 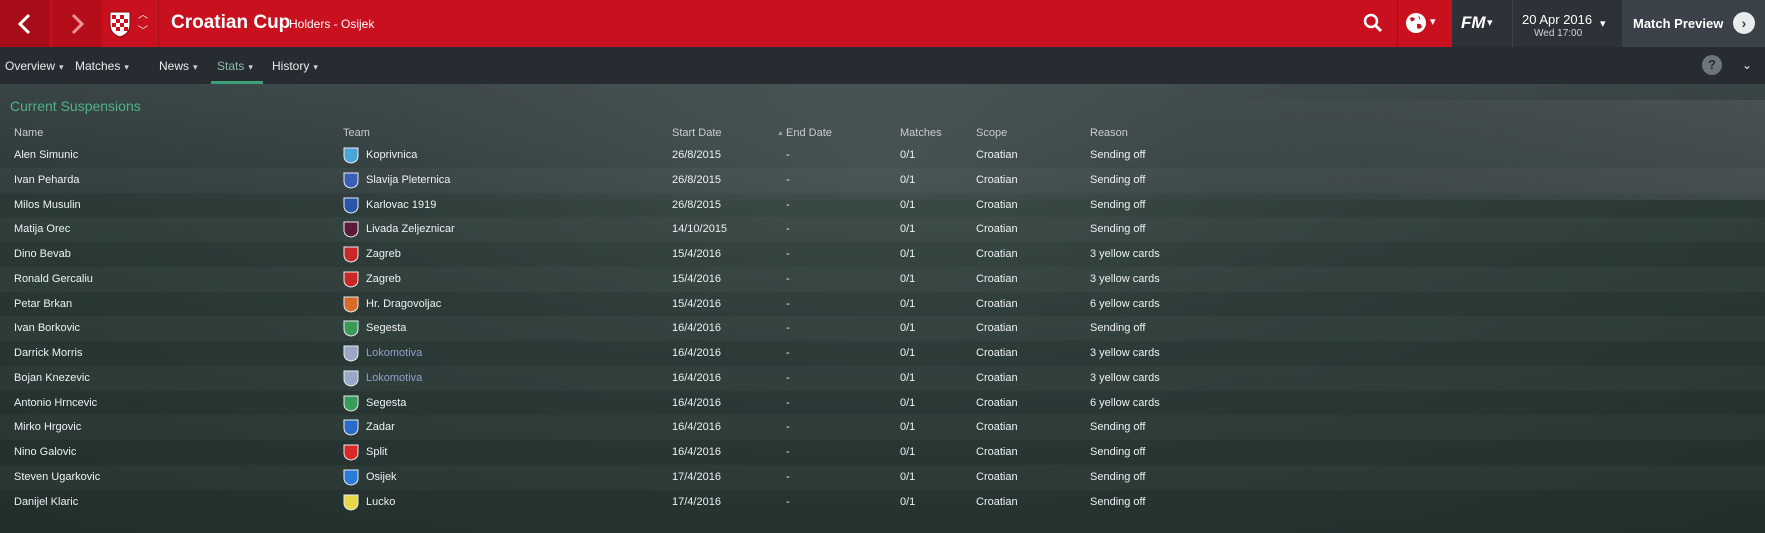 What do you see at coordinates (697, 133) in the screenshot?
I see `column-header-start-date: Start Date` at bounding box center [697, 133].